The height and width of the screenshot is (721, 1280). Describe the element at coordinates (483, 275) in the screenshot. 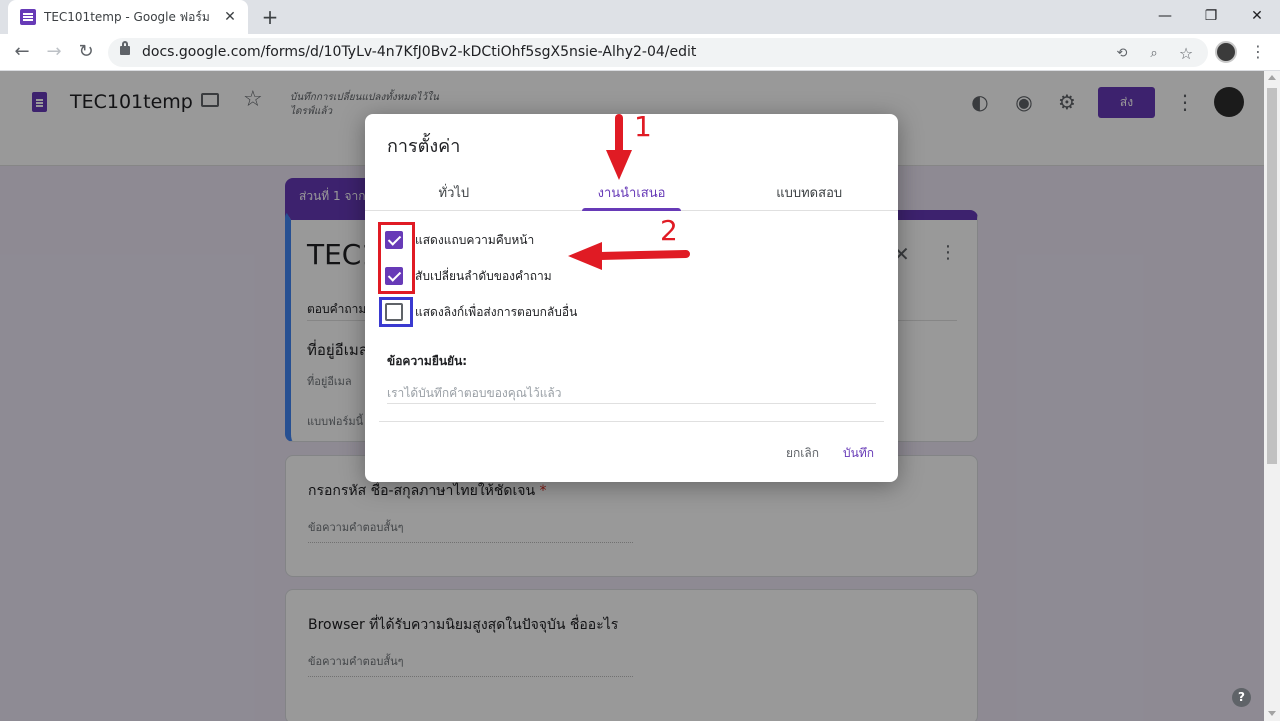

I see `option-label: สับเปลี่ยนลำดับของคำถาม` at that location.